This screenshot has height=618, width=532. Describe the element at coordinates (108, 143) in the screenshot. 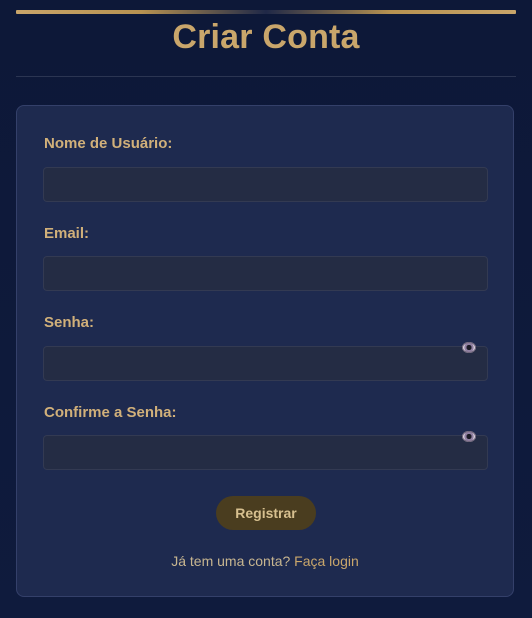

I see `username-label: Nome de Usuário:` at that location.